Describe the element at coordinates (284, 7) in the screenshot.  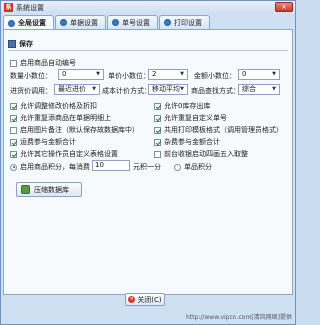
I see `window-close-button: ×` at that location.